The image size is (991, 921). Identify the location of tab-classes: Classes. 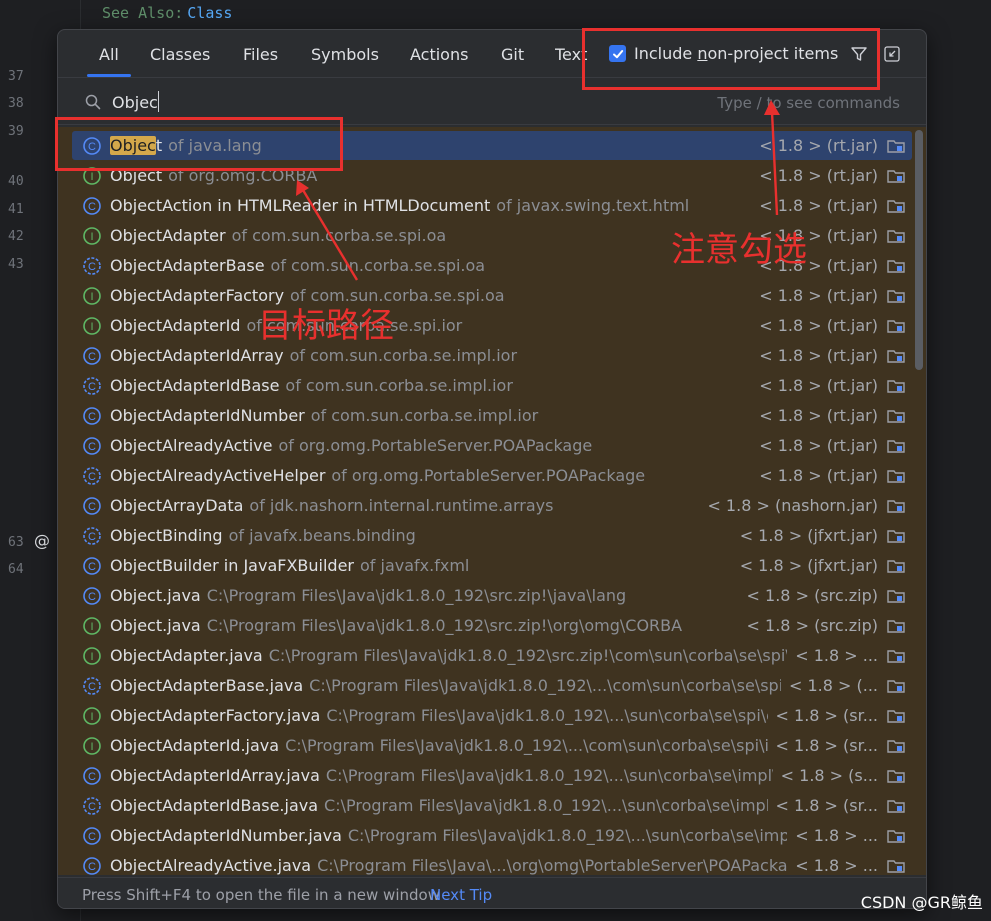
(180, 54).